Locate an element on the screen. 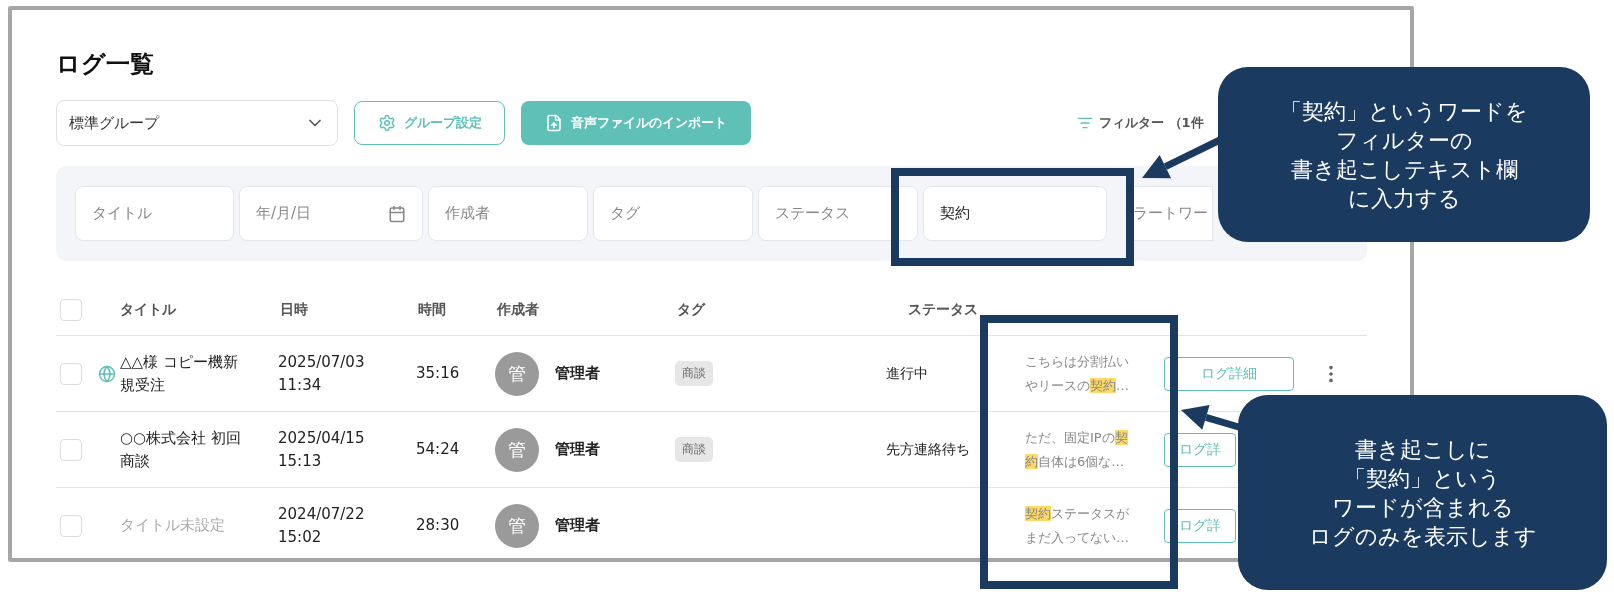  filter-field: タグ is located at coordinates (673, 213).